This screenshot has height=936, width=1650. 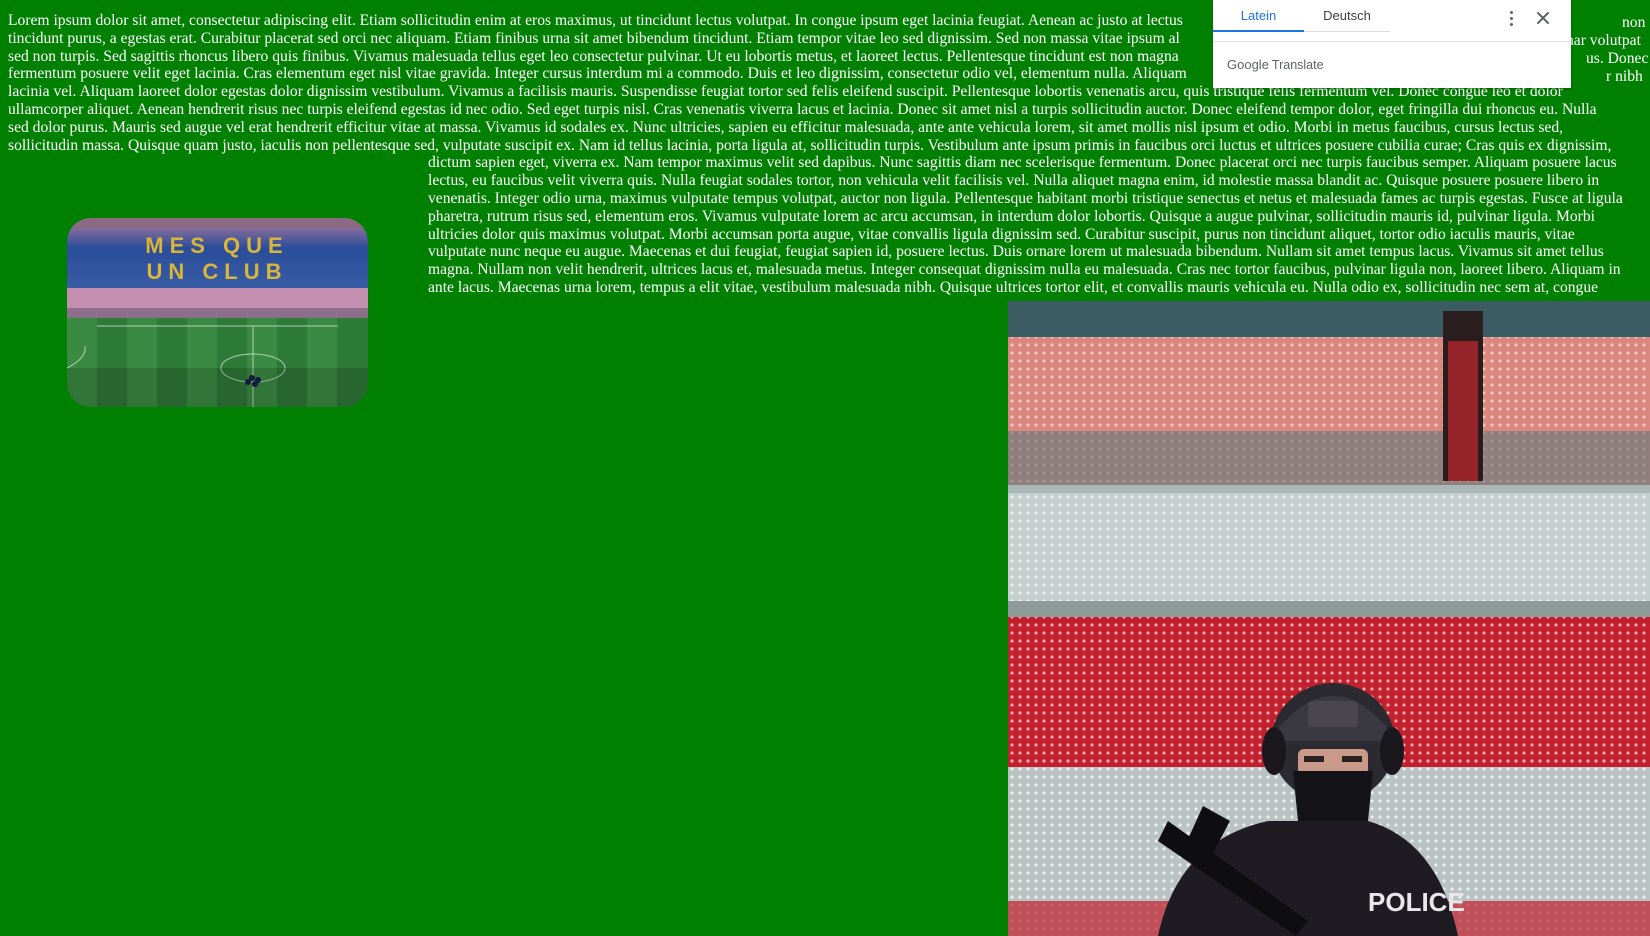 What do you see at coordinates (1258, 16) in the screenshot?
I see `tab-latein: Latein` at bounding box center [1258, 16].